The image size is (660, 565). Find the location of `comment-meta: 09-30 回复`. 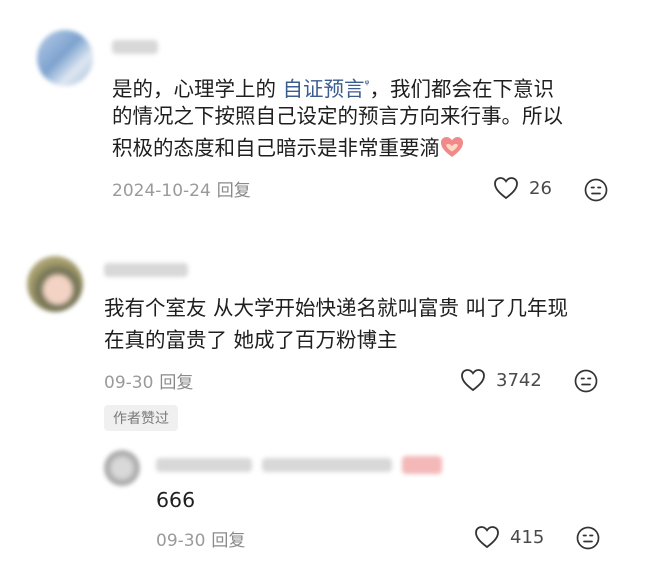

comment-meta: 09-30 回复 is located at coordinates (200, 538).